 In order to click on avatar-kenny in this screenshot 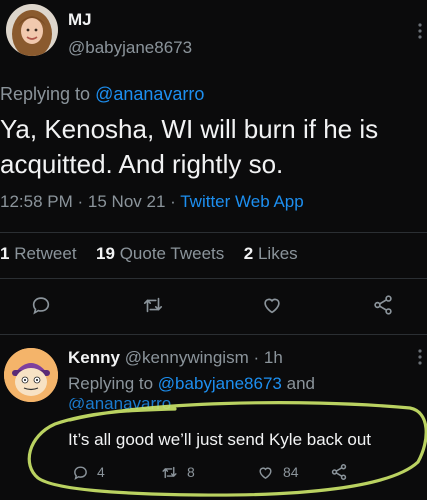, I will do `click(31, 375)`.